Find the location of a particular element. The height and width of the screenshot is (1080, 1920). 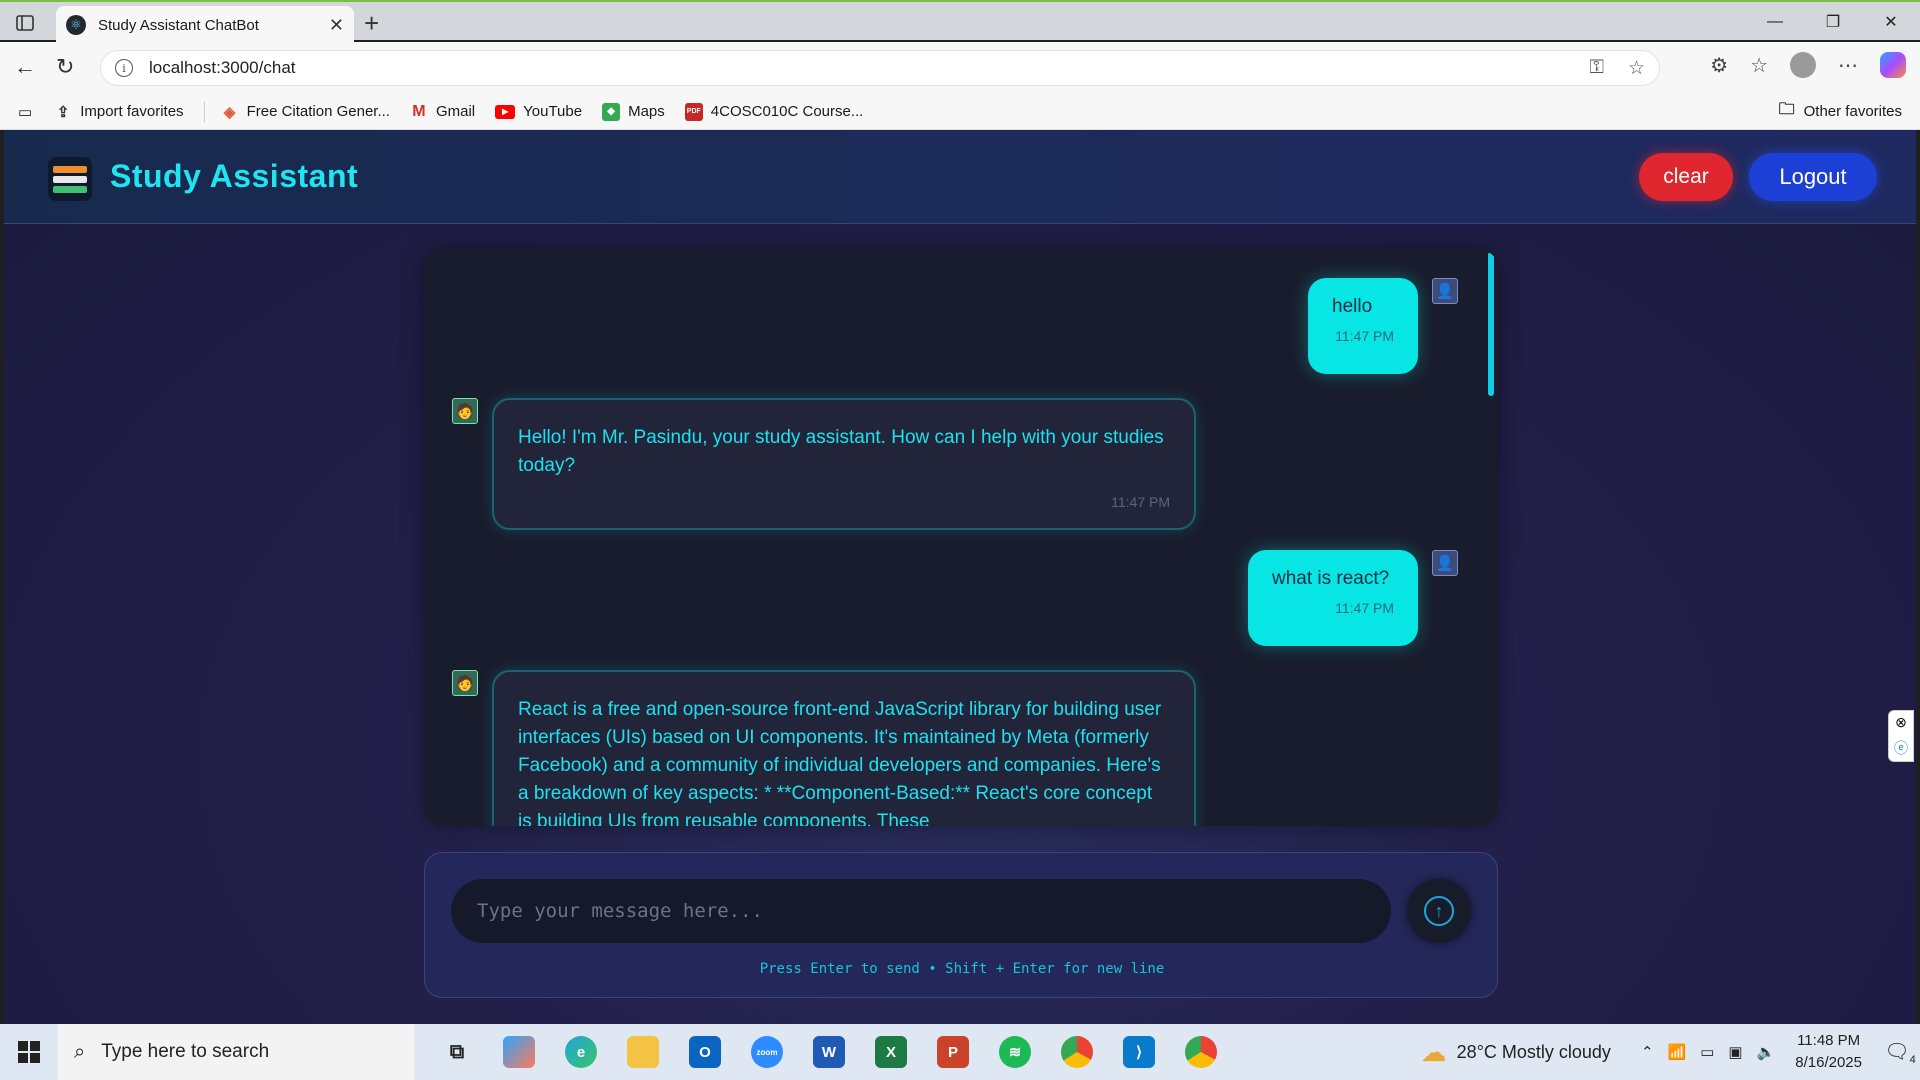

outlook-icon: O is located at coordinates (705, 1052).